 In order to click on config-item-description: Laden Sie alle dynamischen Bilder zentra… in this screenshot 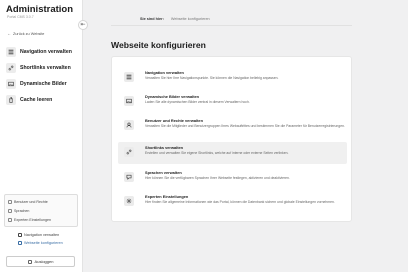, I will do `click(197, 102)`.